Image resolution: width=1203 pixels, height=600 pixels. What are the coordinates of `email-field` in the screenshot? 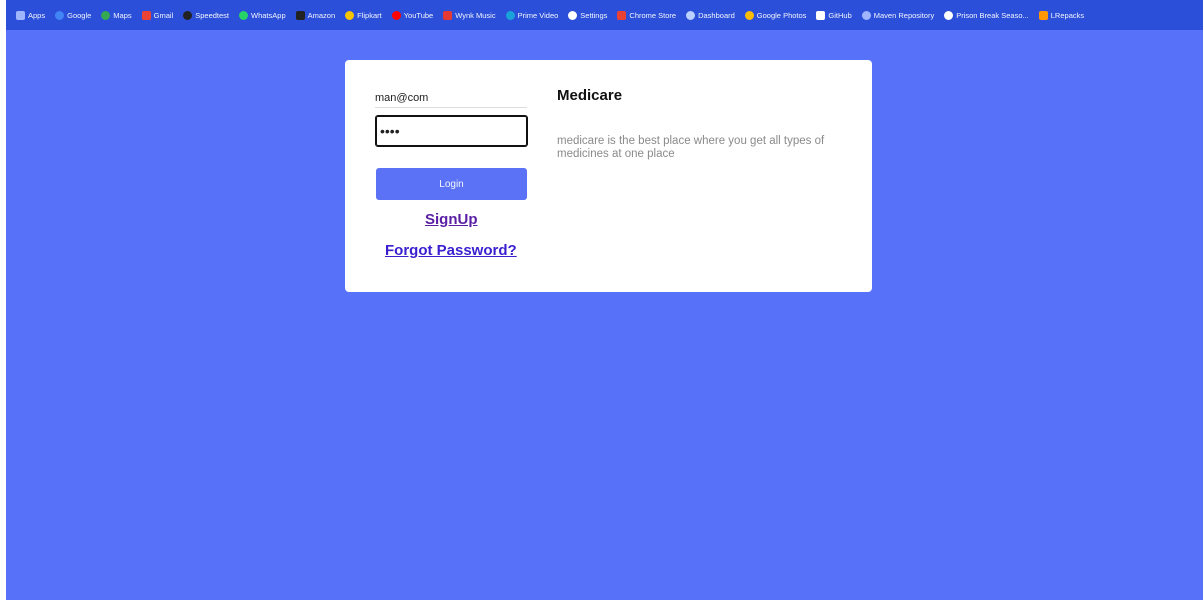 It's located at (451, 98).